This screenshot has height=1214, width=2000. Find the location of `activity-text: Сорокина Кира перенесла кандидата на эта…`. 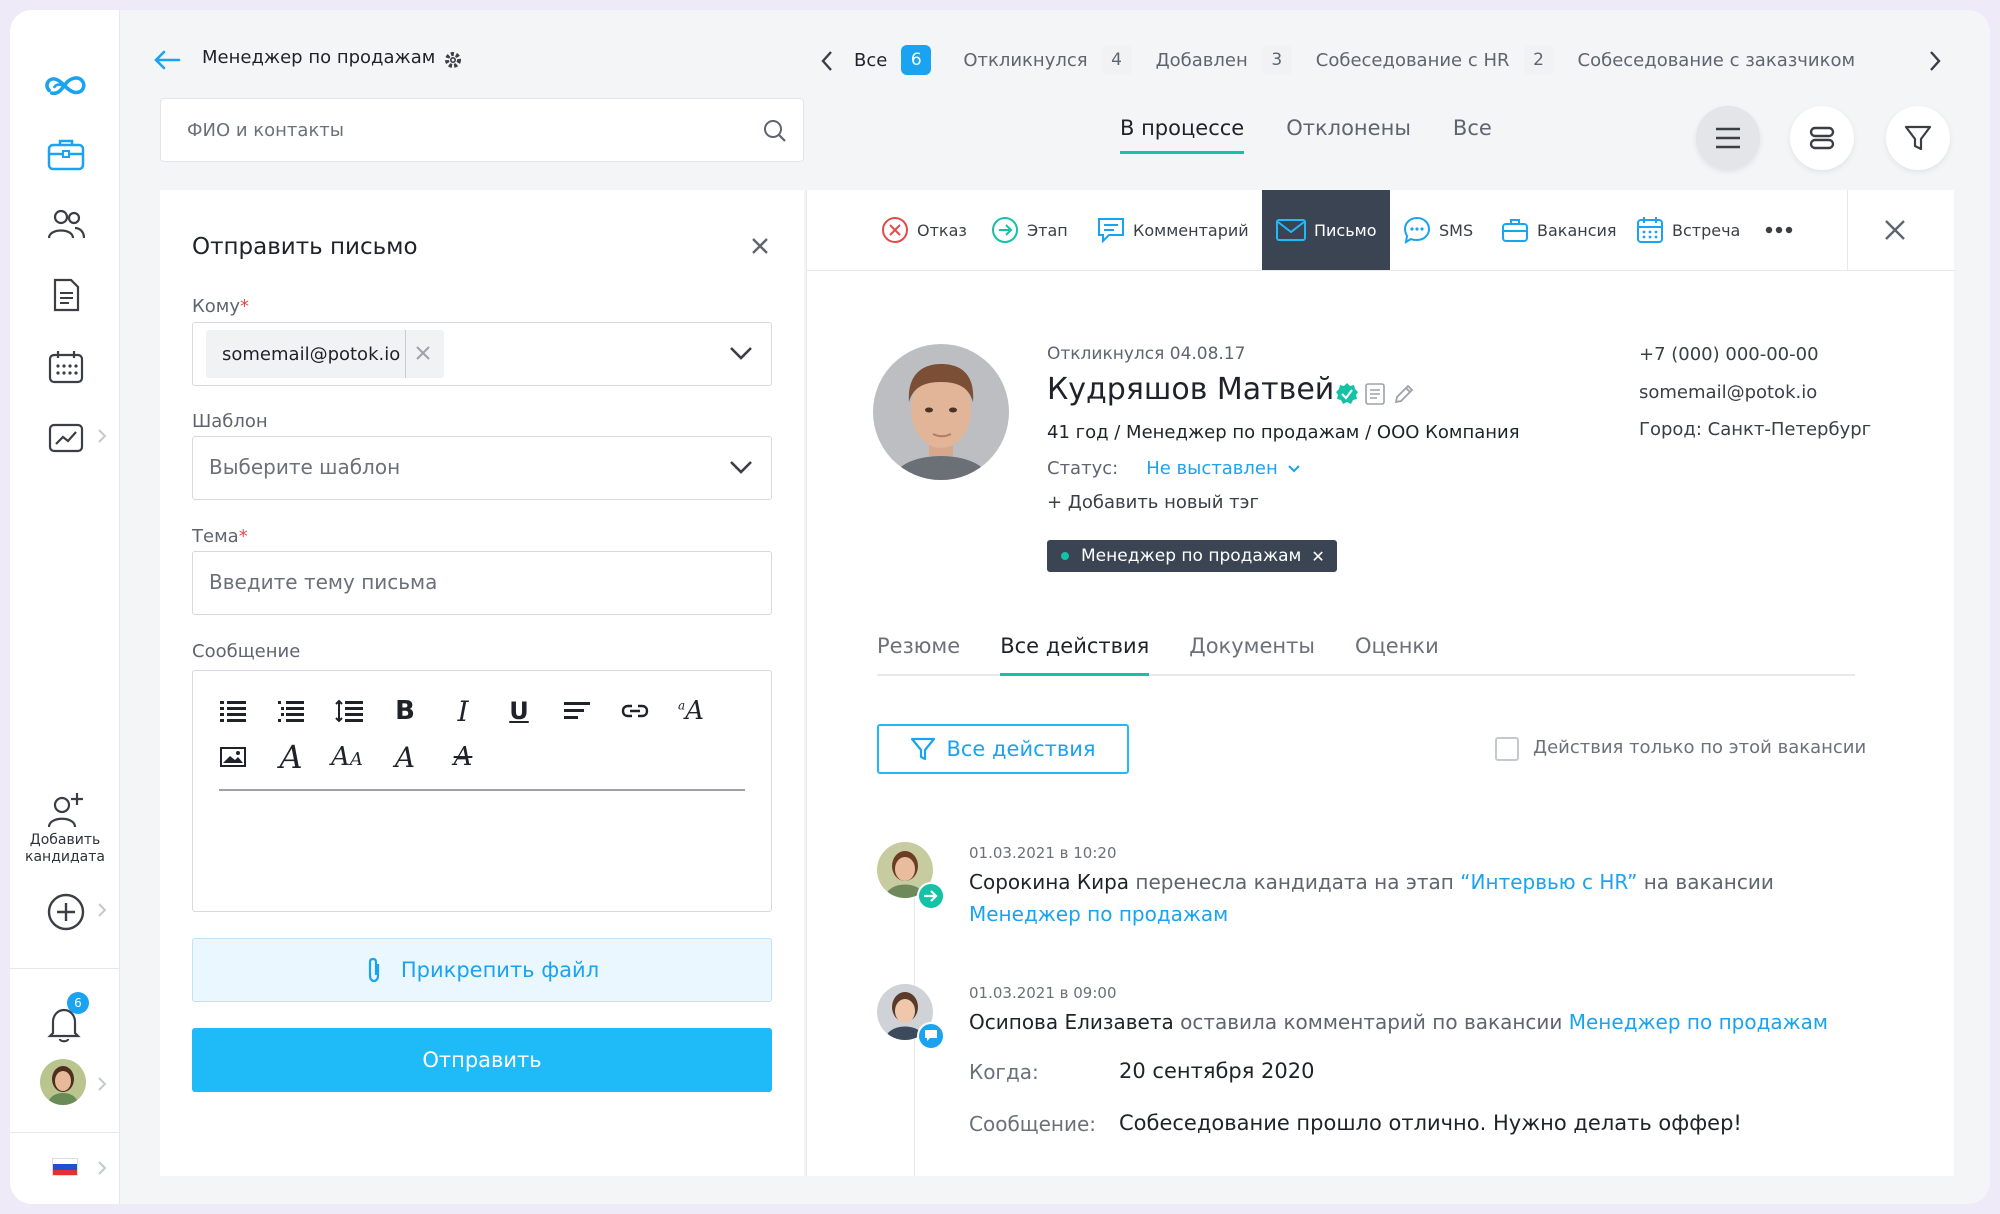

activity-text: Сорокина Кира перенесла кандидата на эта… is located at coordinates (1419, 898).